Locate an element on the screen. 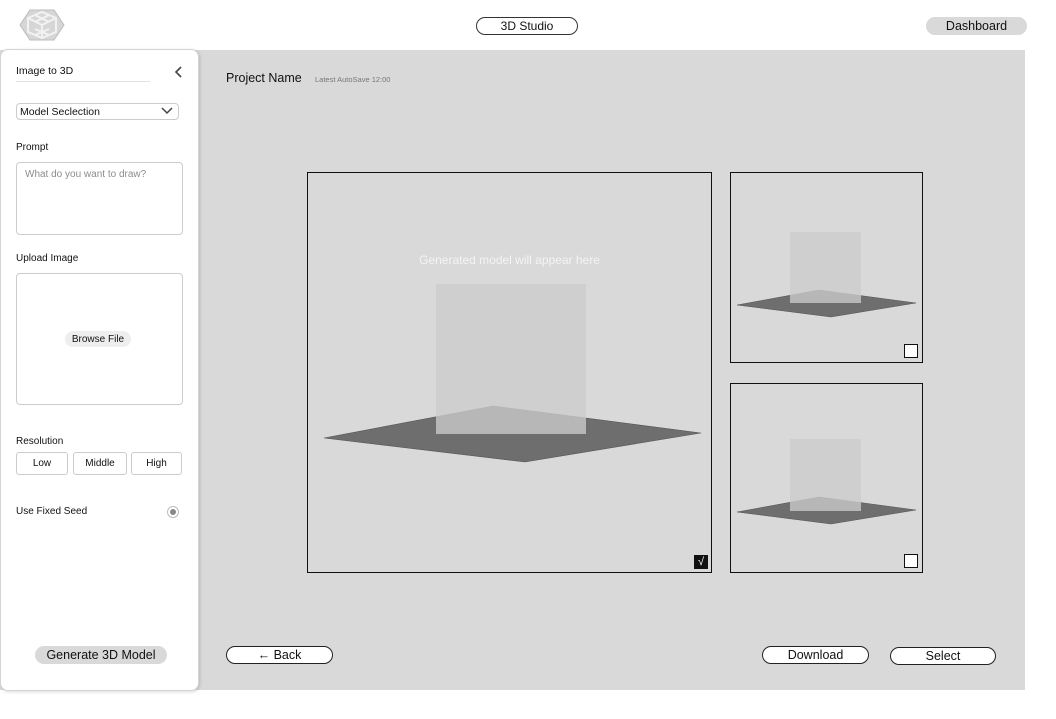 This screenshot has height=719, width=1056. prompt-input: What do you want to draw? is located at coordinates (99, 198).